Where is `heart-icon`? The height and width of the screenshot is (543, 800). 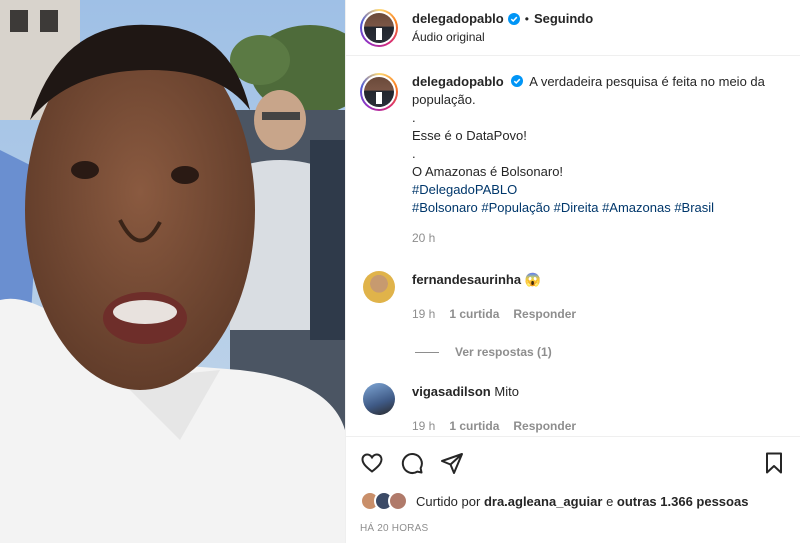
heart-icon is located at coordinates (372, 463).